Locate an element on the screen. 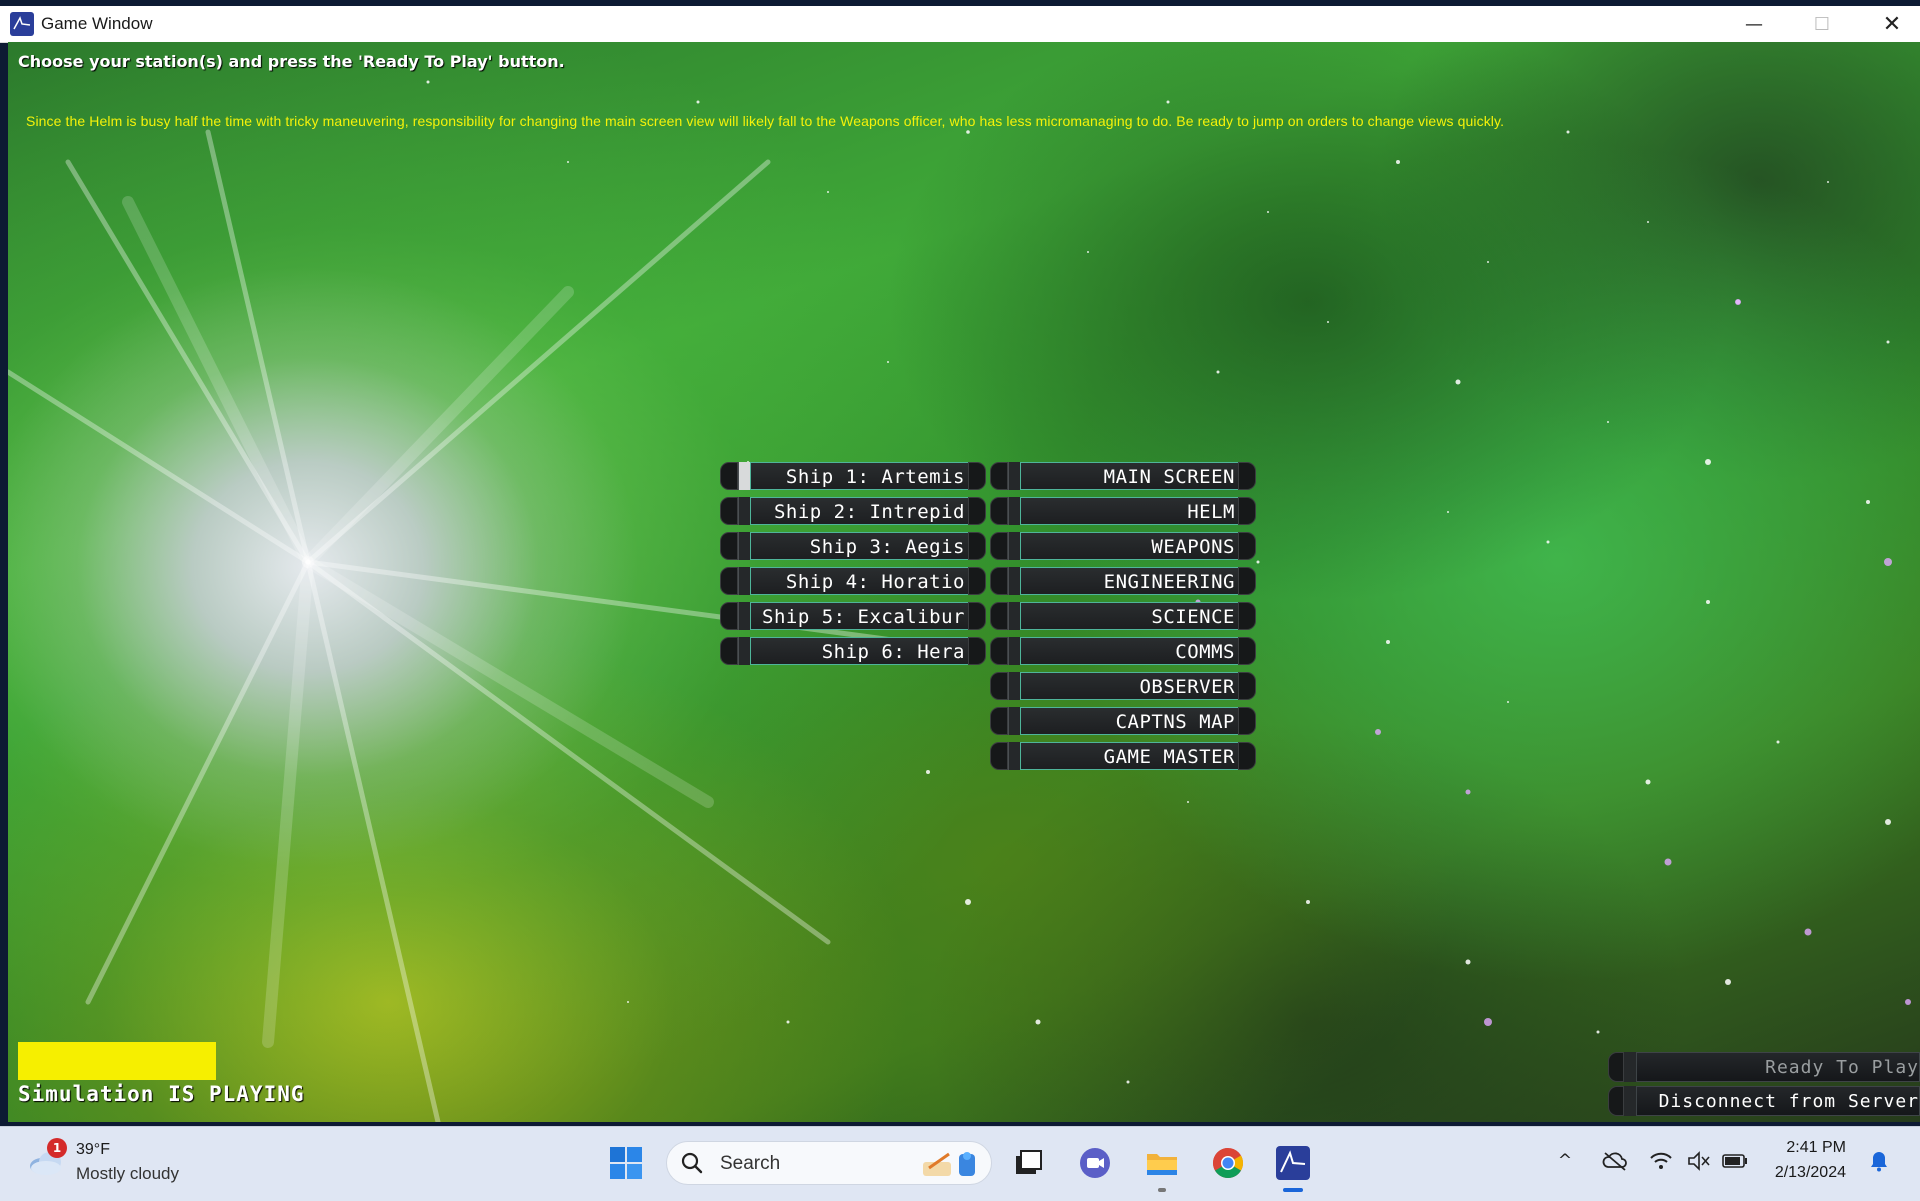 The height and width of the screenshot is (1201, 1920). ready-label: Ready To Play is located at coordinates (1842, 1067).